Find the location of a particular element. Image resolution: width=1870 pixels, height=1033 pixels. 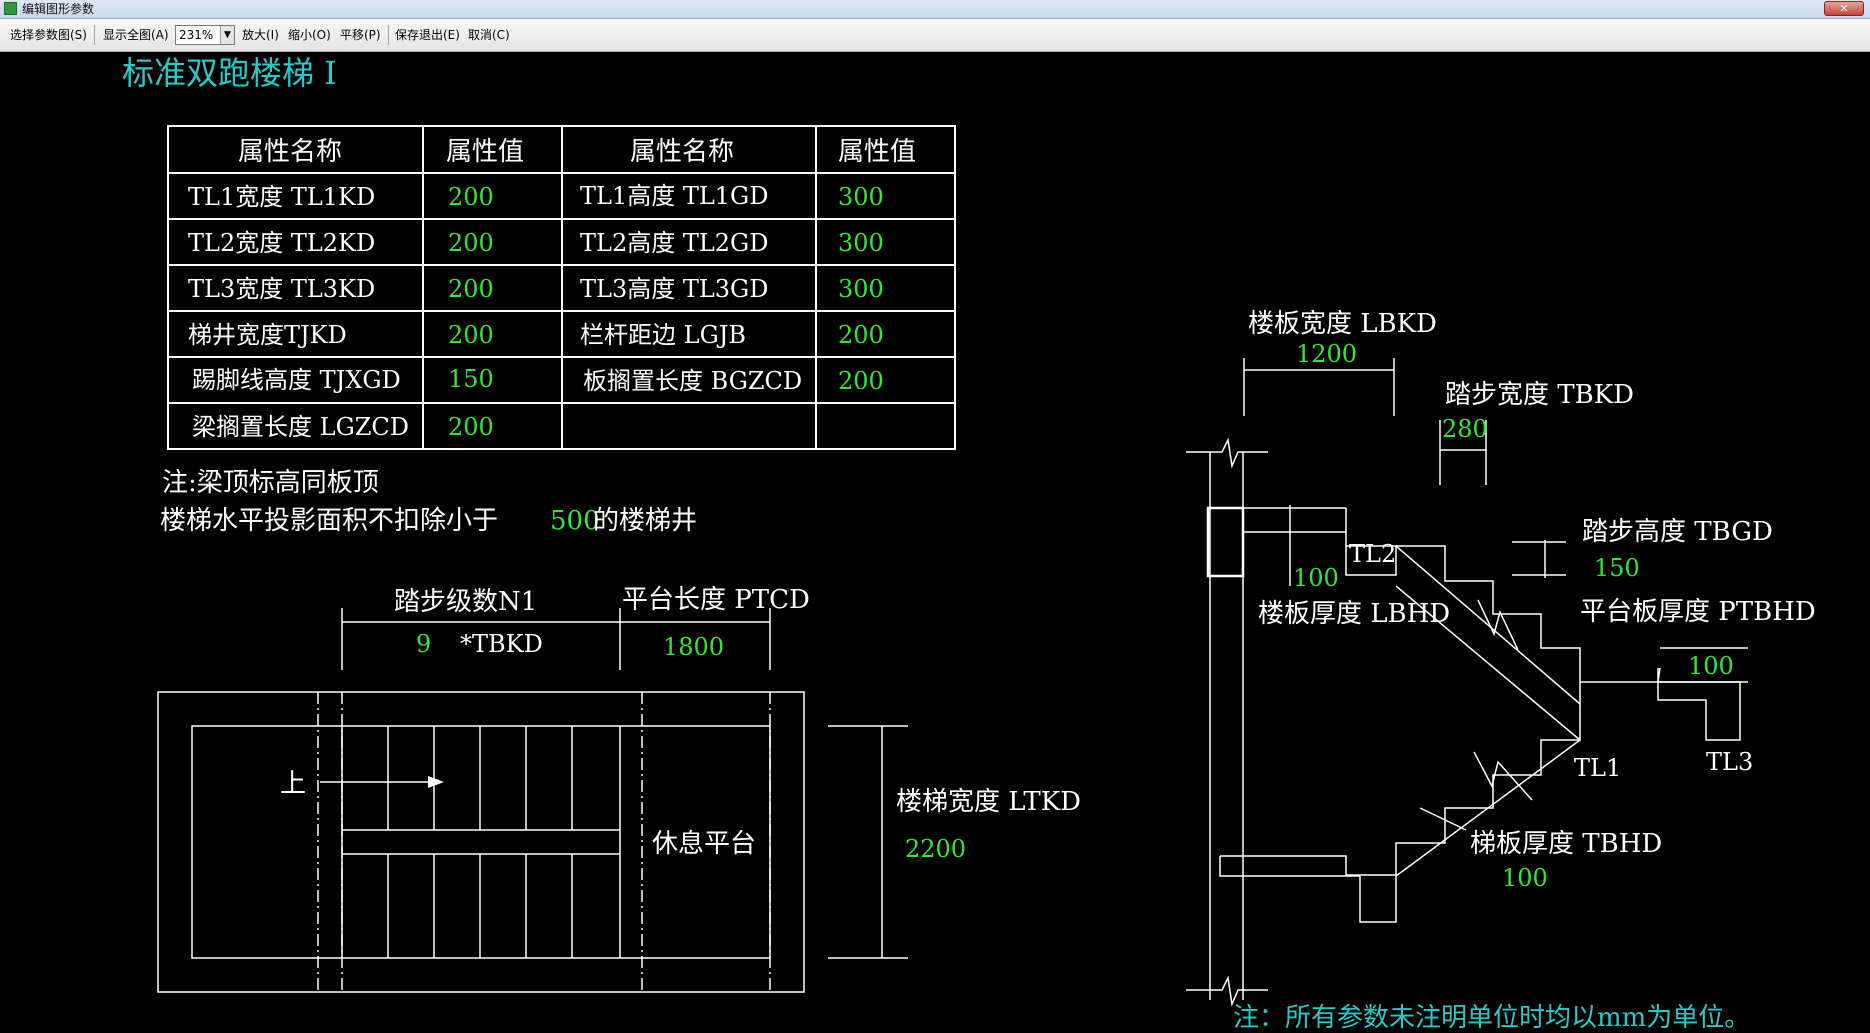

table-header-name-1: 属性名称 is located at coordinates (290, 152).